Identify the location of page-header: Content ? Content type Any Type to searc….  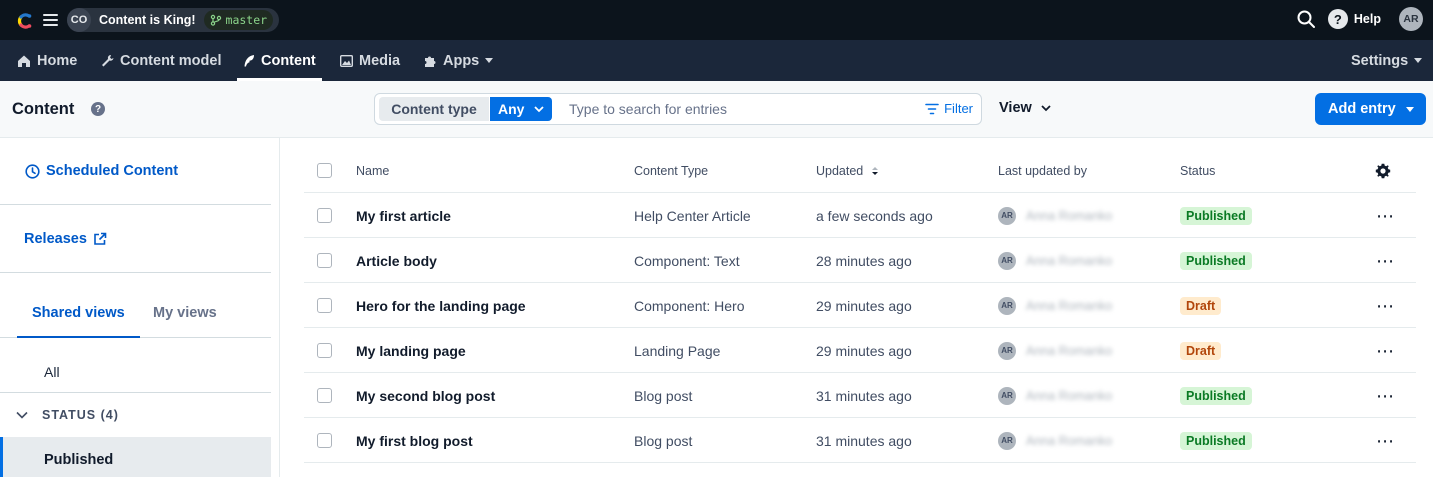
(716, 109).